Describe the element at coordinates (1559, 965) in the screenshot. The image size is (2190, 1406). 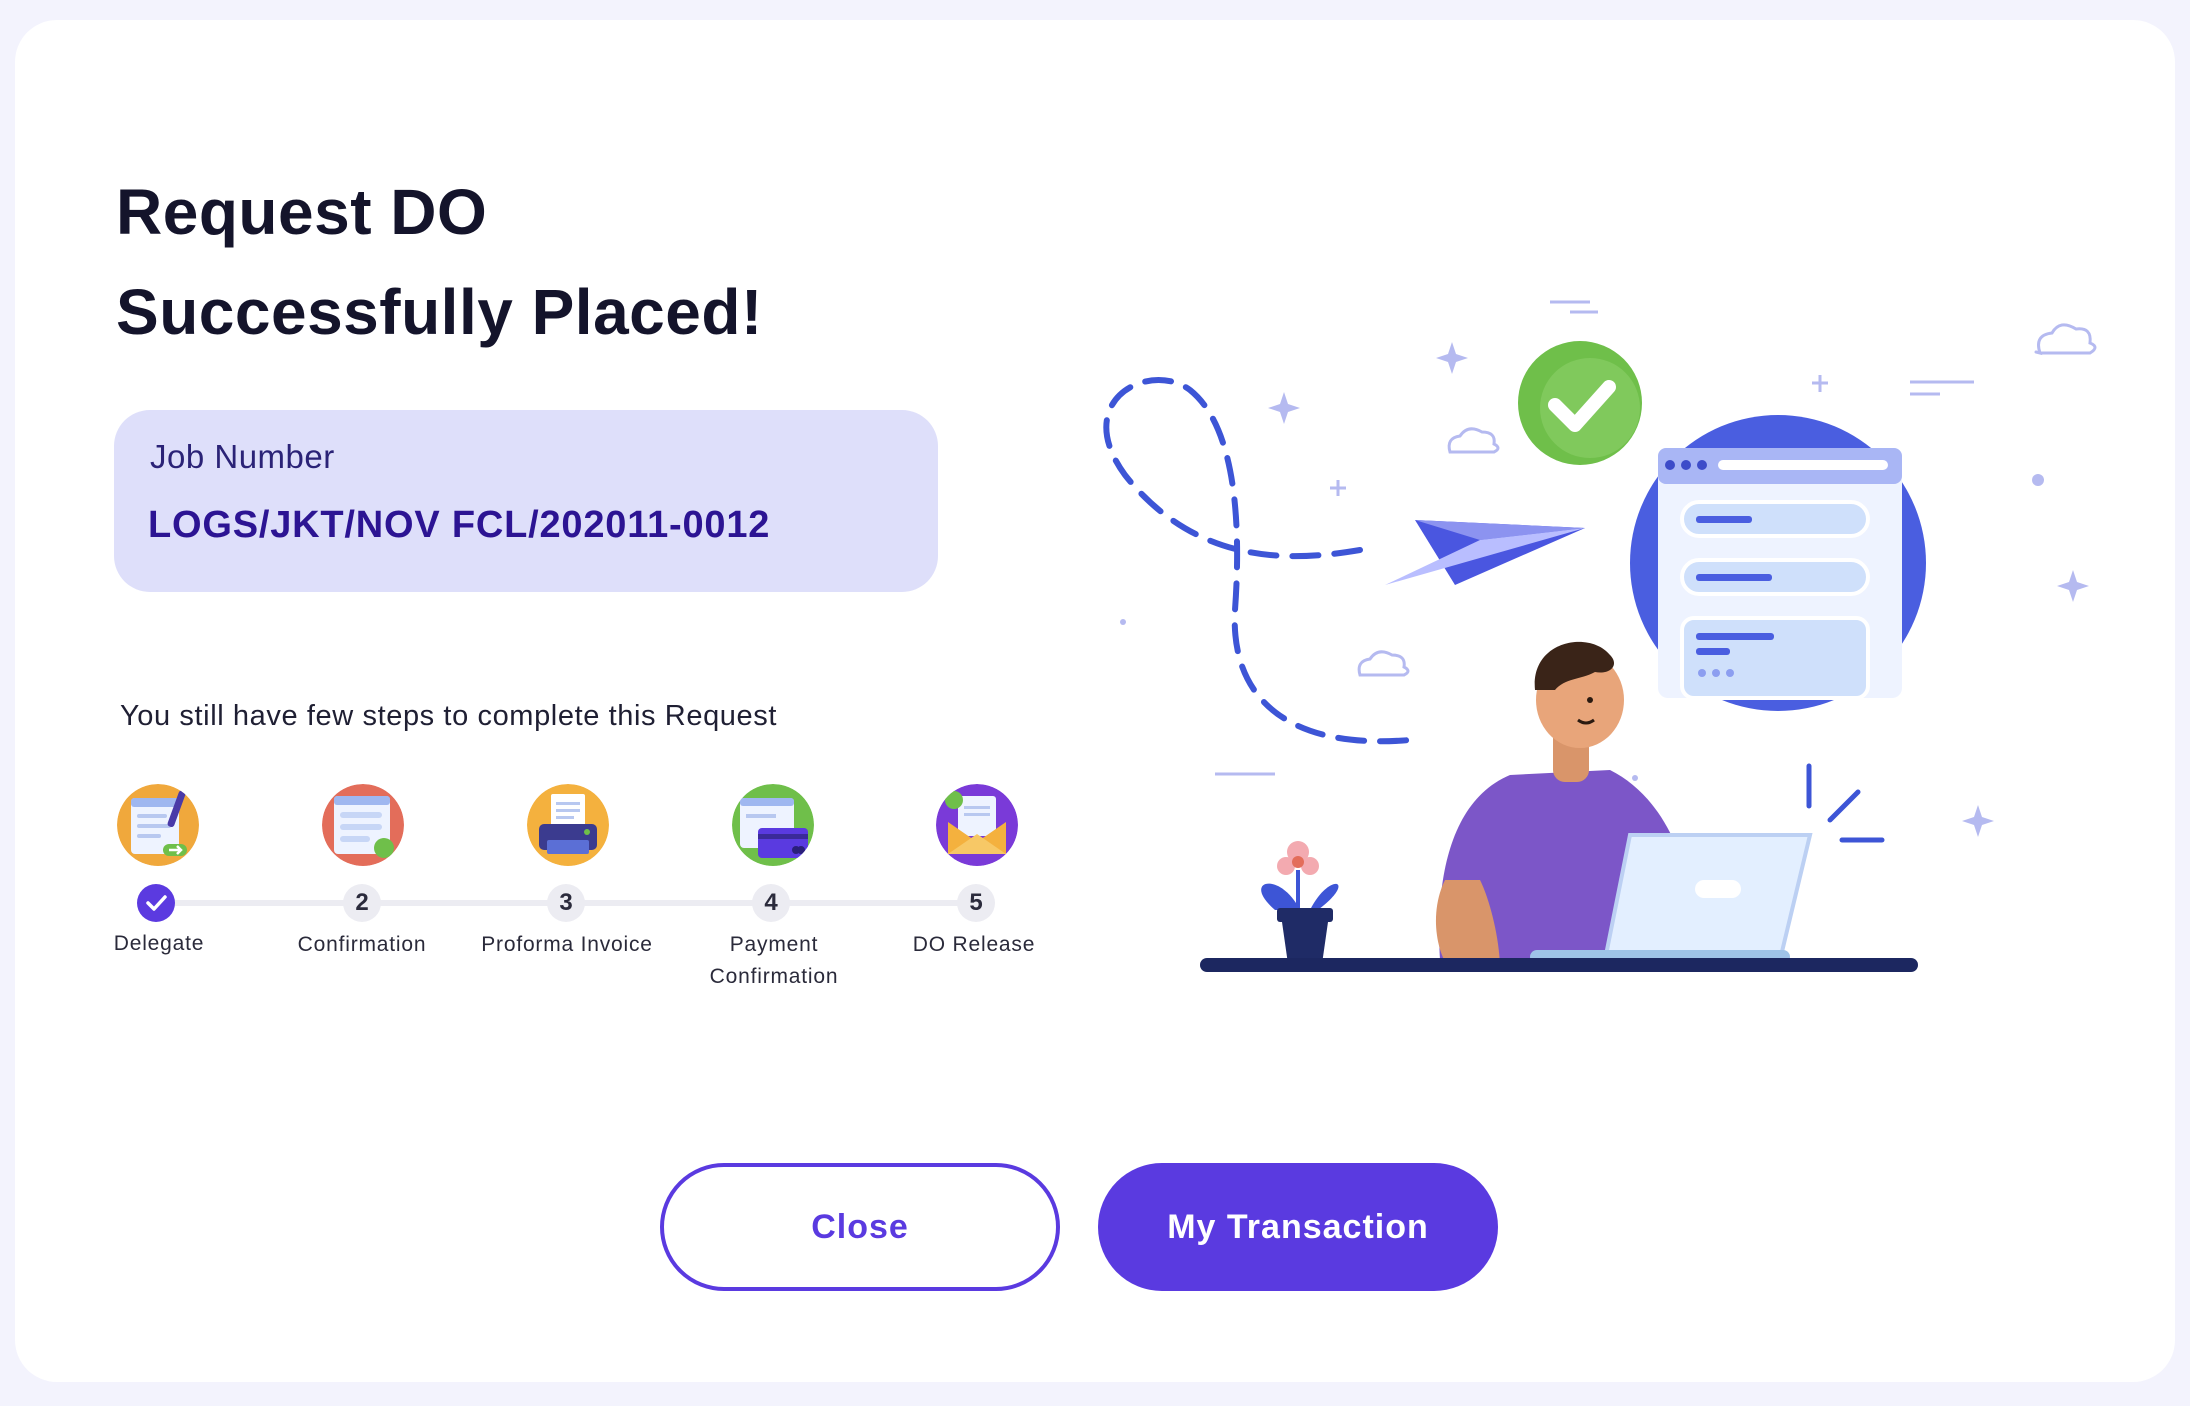
I see `desk-line` at that location.